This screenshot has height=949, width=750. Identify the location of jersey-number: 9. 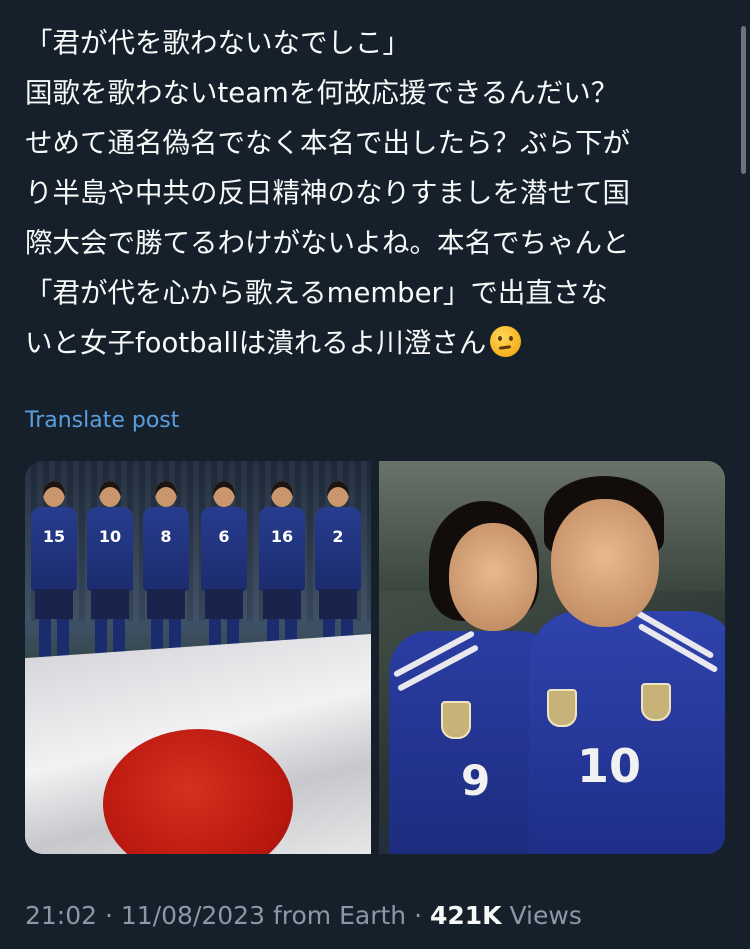
(476, 780).